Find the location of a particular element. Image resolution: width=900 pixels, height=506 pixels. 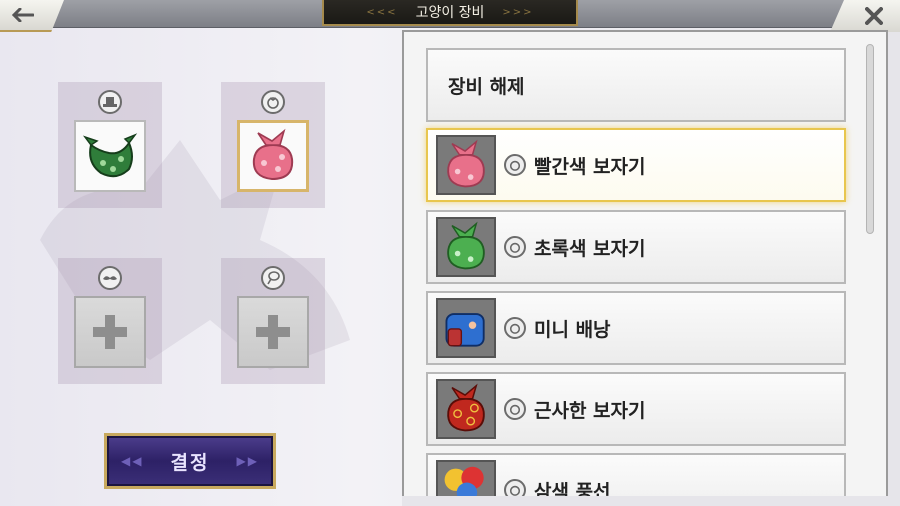

page-title: 고양이 장비 is located at coordinates (450, 13).